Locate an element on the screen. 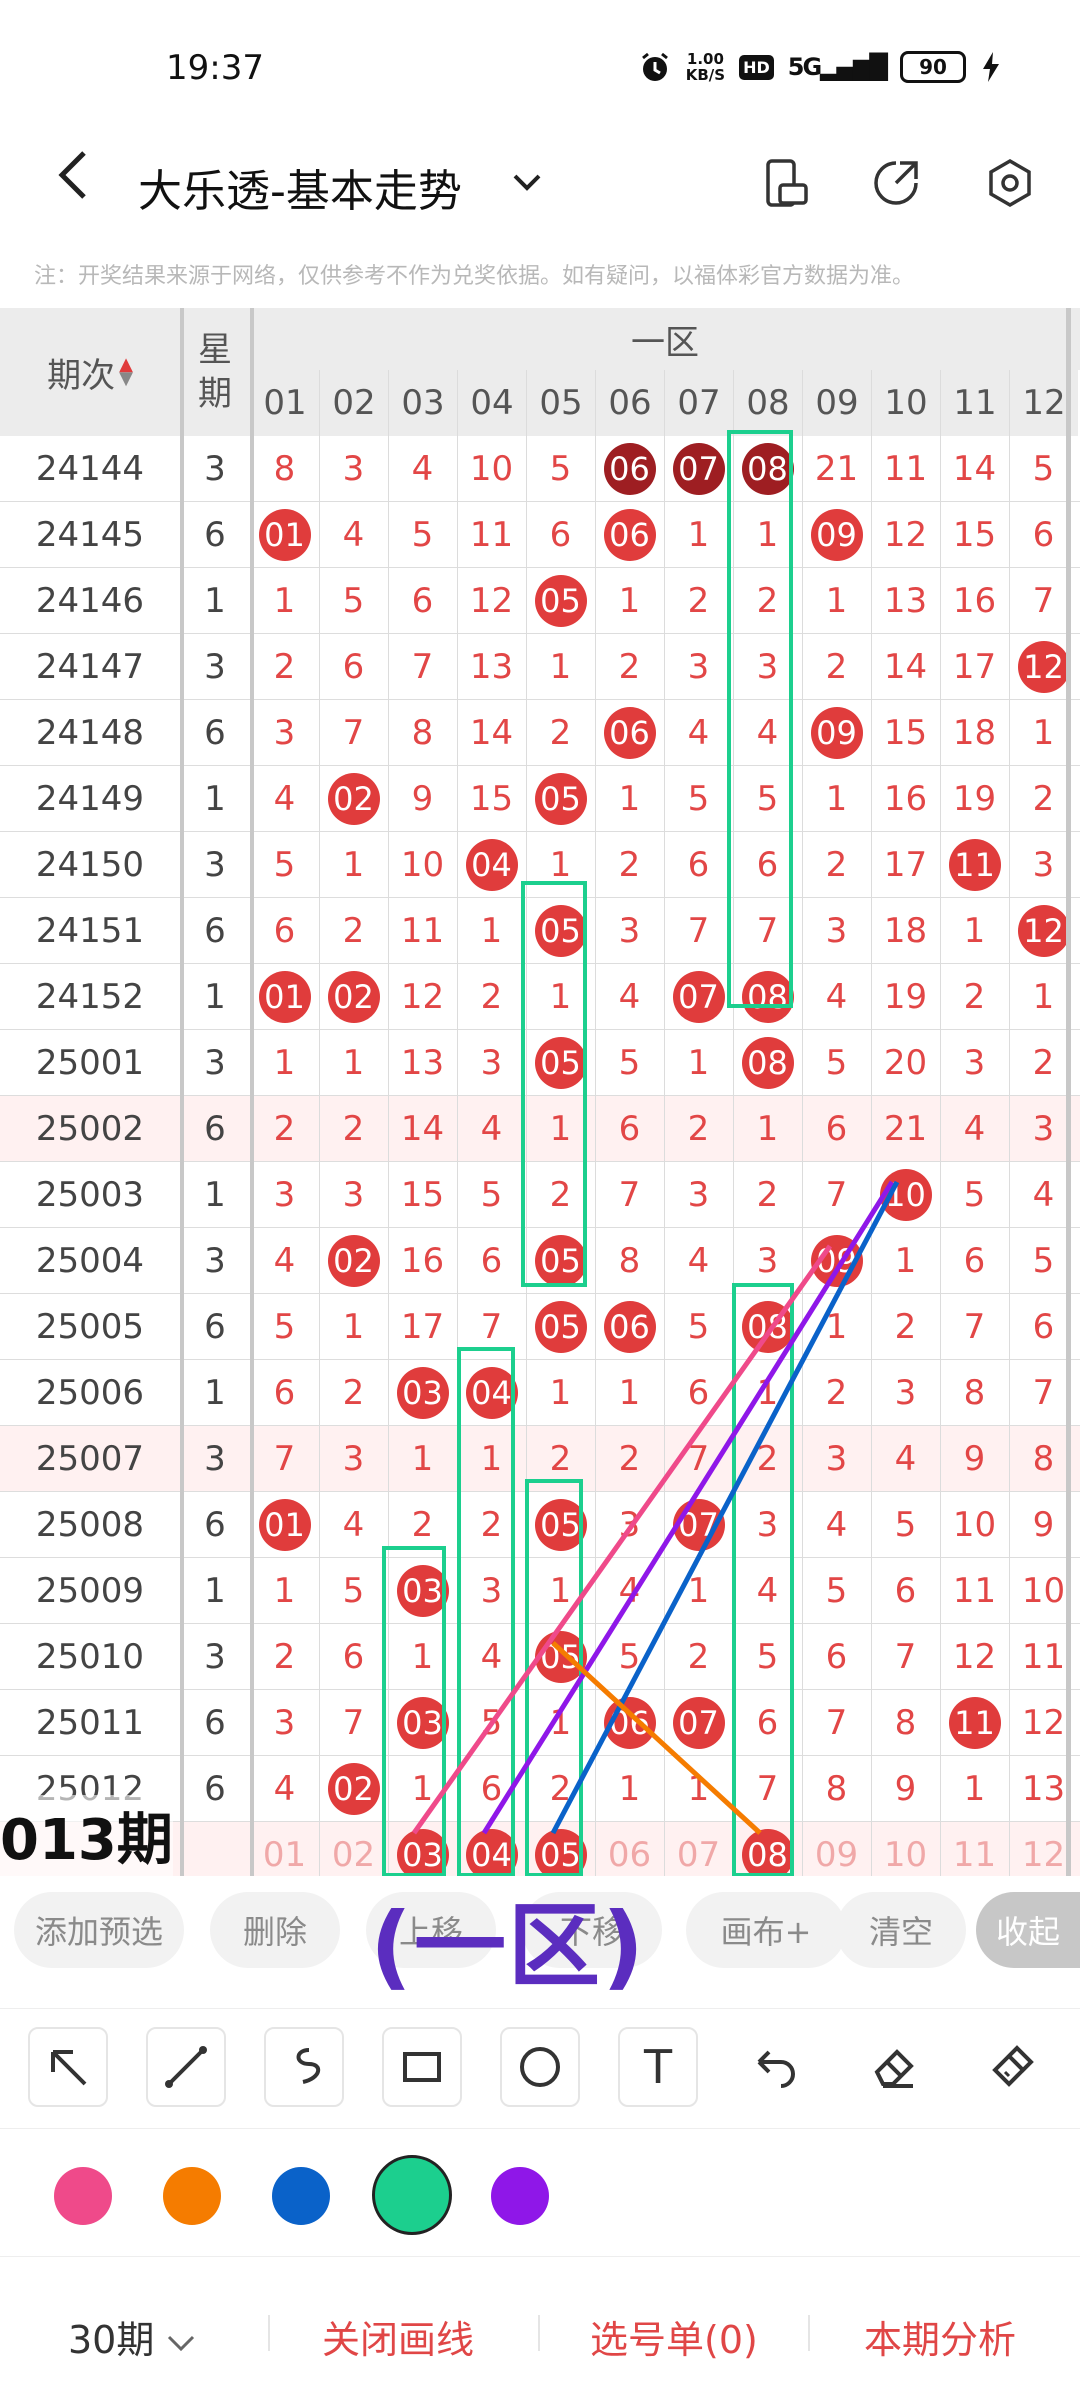 The height and width of the screenshot is (2400, 1080). number-cell: 01 is located at coordinates (284, 997).